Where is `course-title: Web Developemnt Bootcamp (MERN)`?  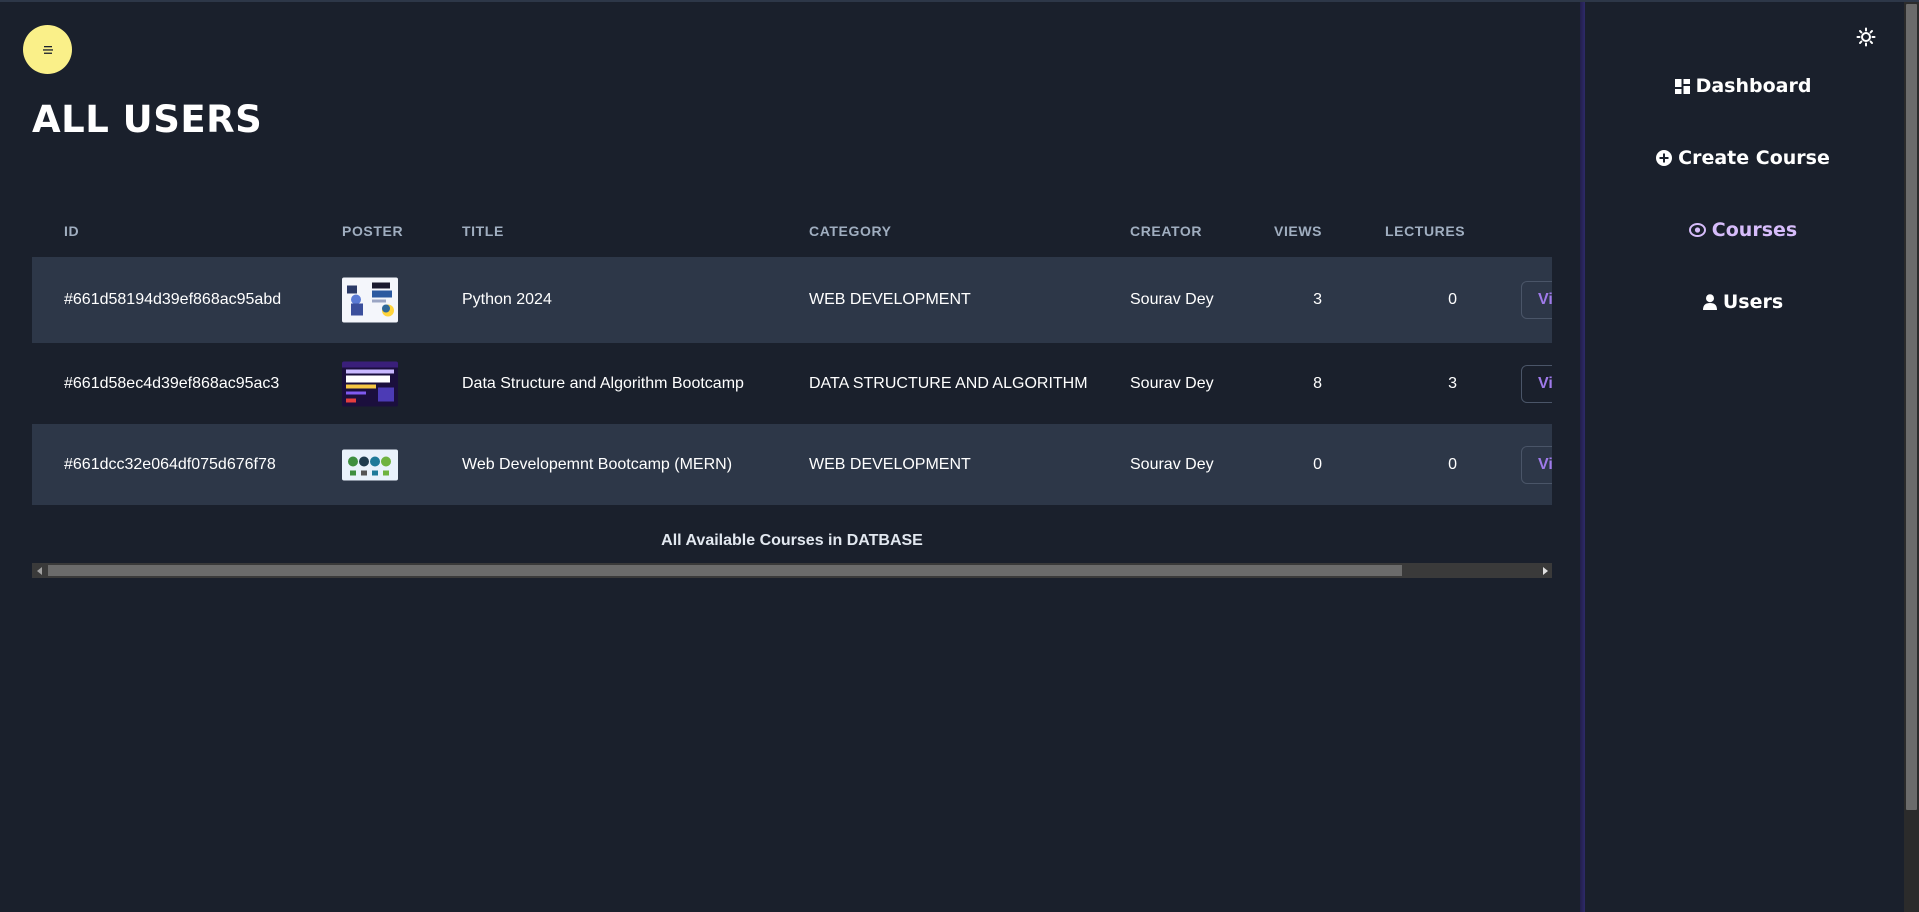 course-title: Web Developemnt Bootcamp (MERN) is located at coordinates (597, 464).